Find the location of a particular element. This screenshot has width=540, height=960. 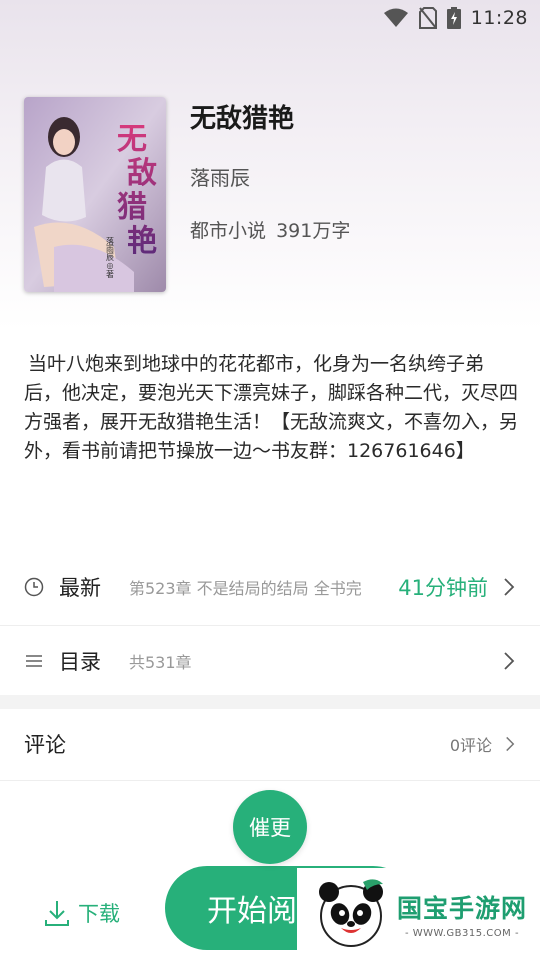

latest-chapter-row: 最新 第523章 不是结局的结局 全书完 41分钟前 is located at coordinates (270, 587).